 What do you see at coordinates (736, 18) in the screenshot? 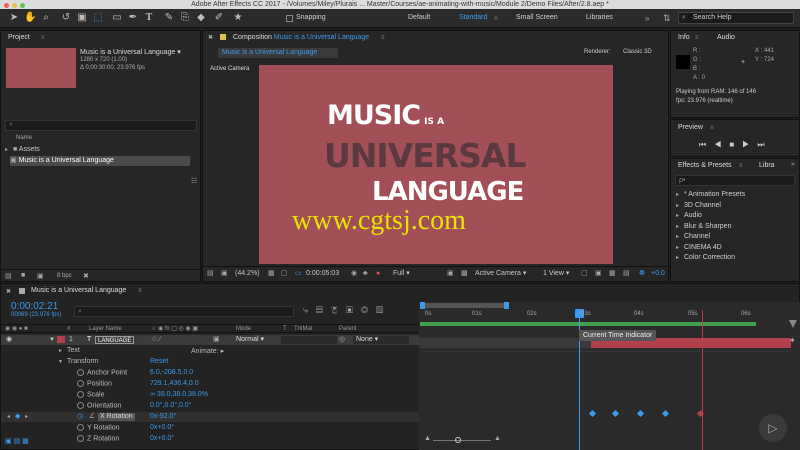
I see `search-help-input: ⌕ Search Help` at bounding box center [736, 18].